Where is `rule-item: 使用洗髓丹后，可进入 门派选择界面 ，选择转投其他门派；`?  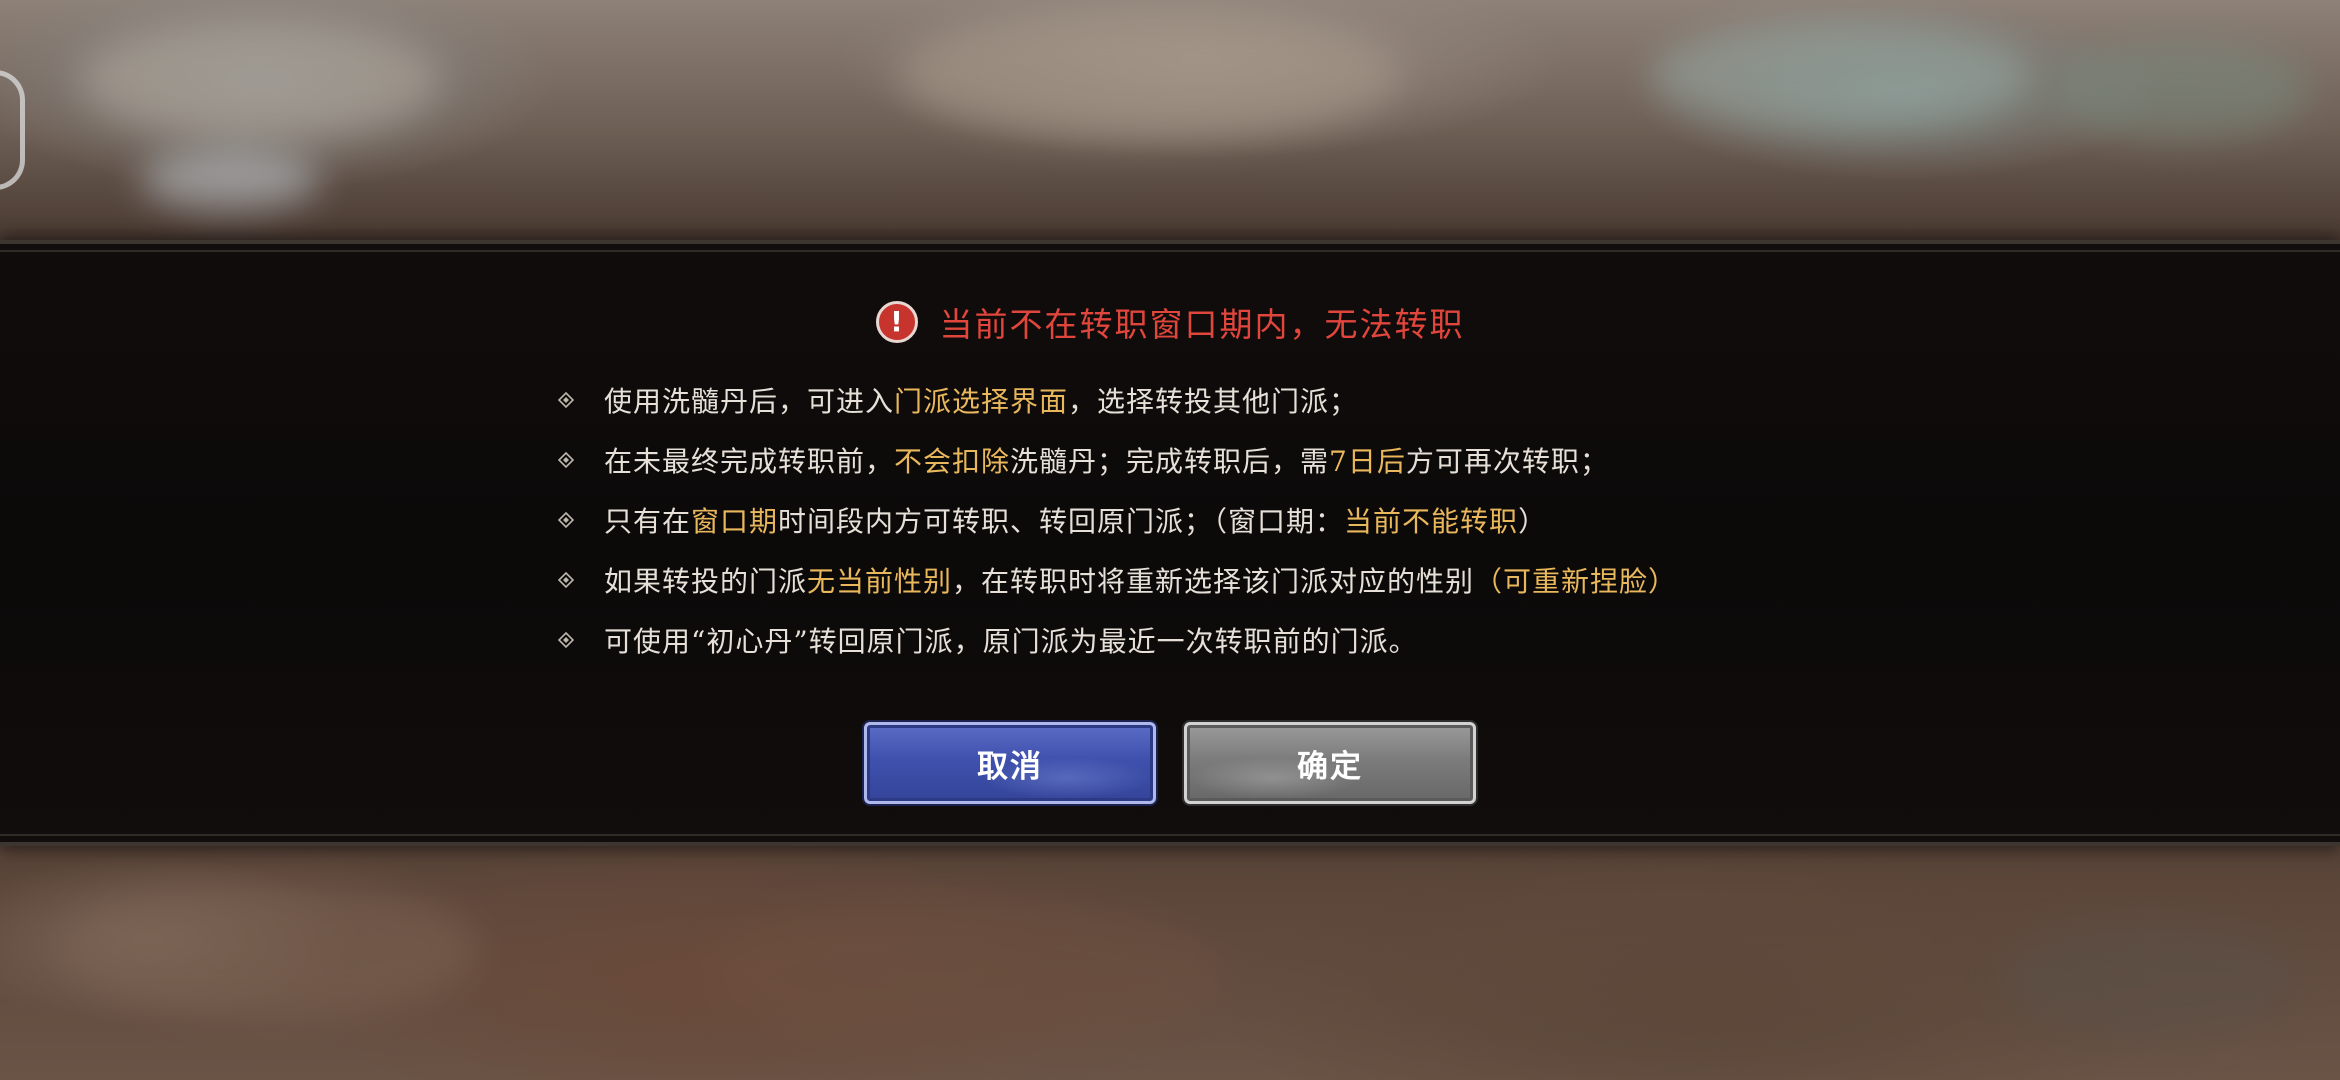 rule-item: 使用洗髓丹后，可进入 门派选择界面 ，选择转投其他门派； is located at coordinates (1208, 400).